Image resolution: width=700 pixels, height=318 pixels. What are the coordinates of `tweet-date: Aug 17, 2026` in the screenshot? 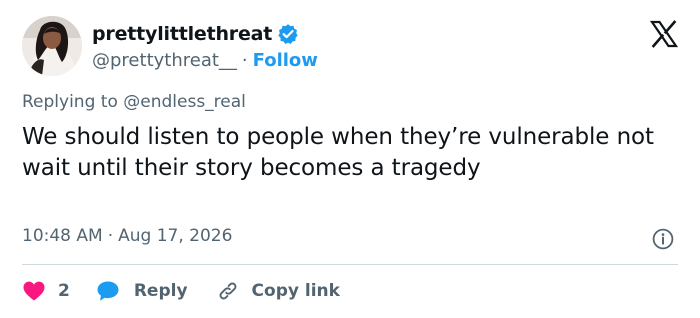 It's located at (175, 236).